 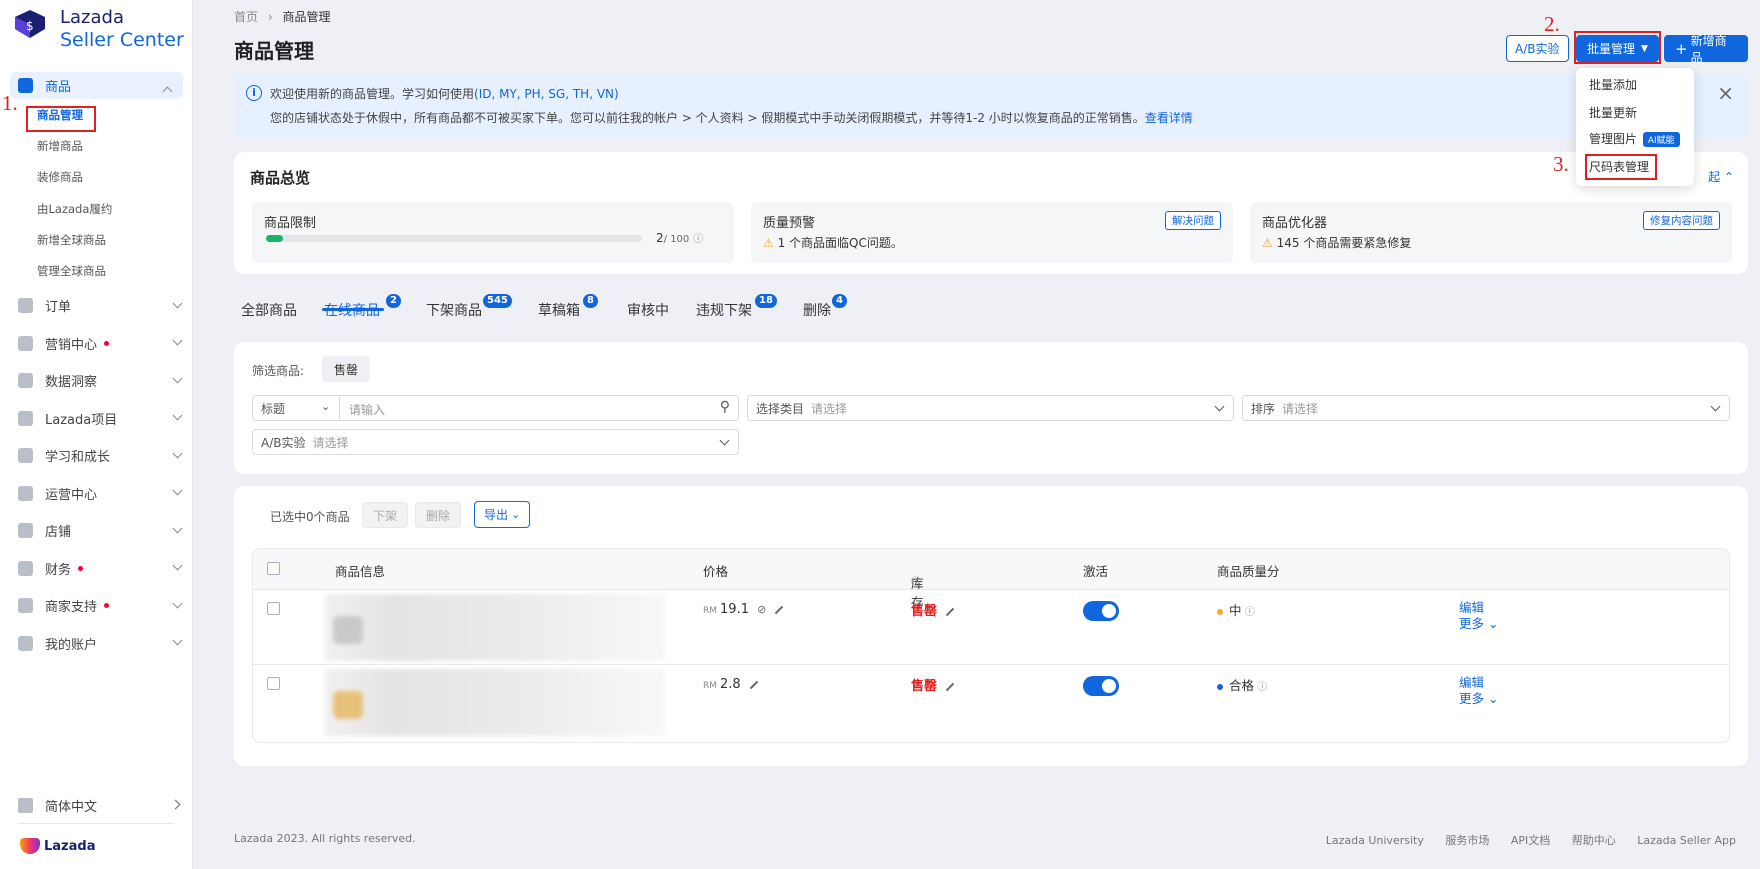 What do you see at coordinates (469, 307) in the screenshot?
I see `tab-delisted-products: 下架商品 545` at bounding box center [469, 307].